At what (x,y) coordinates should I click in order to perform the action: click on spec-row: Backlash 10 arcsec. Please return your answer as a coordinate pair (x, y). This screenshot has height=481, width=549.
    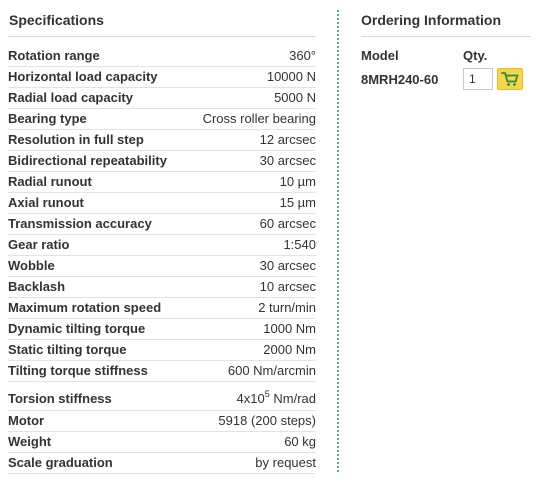
    Looking at the image, I should click on (162, 287).